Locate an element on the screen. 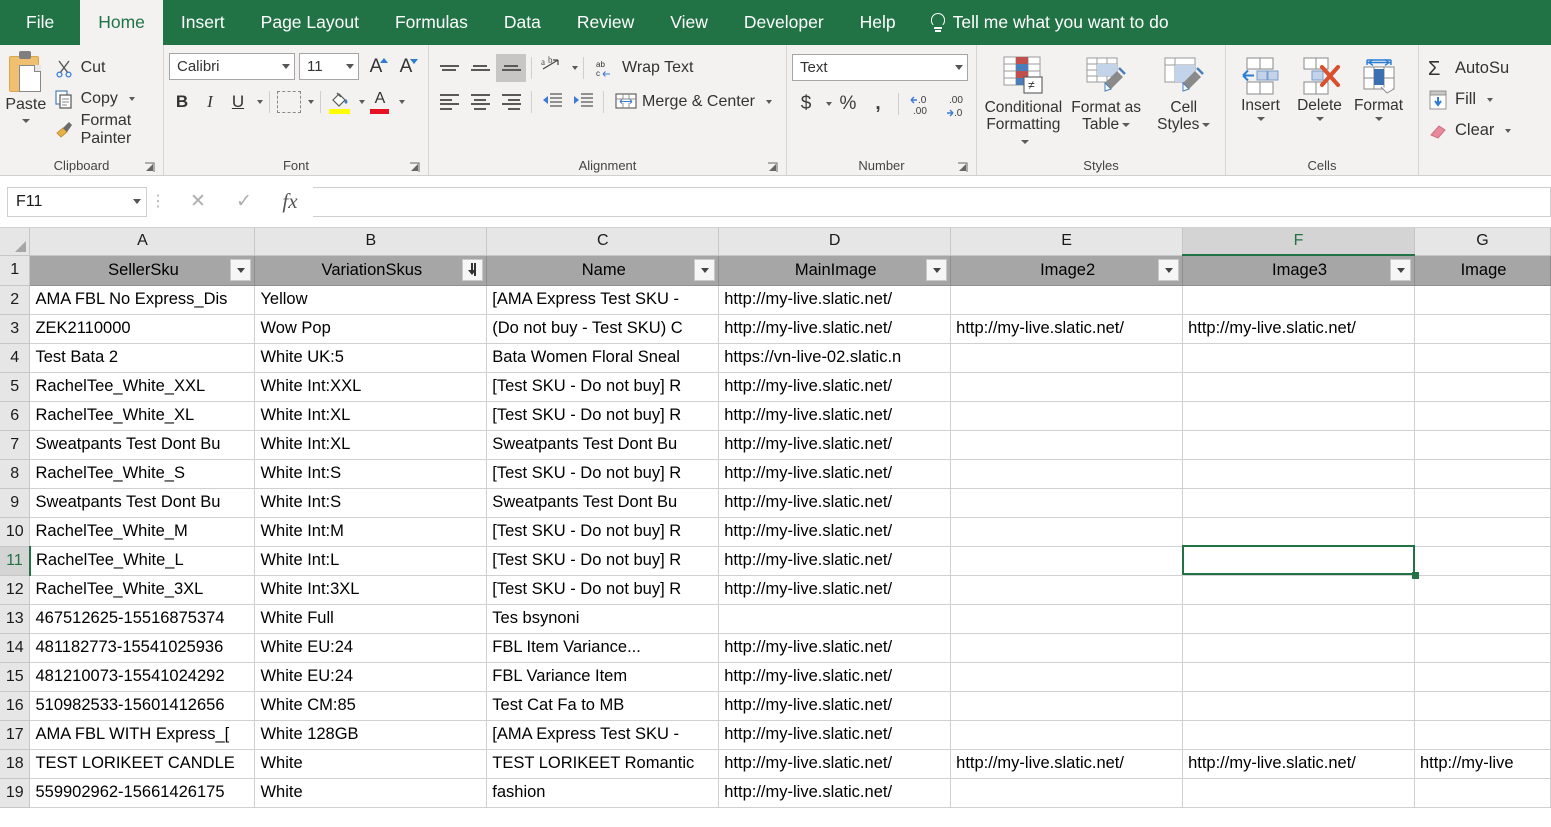 The width and height of the screenshot is (1551, 827). grid-cell-G6 is located at coordinates (1482, 416).